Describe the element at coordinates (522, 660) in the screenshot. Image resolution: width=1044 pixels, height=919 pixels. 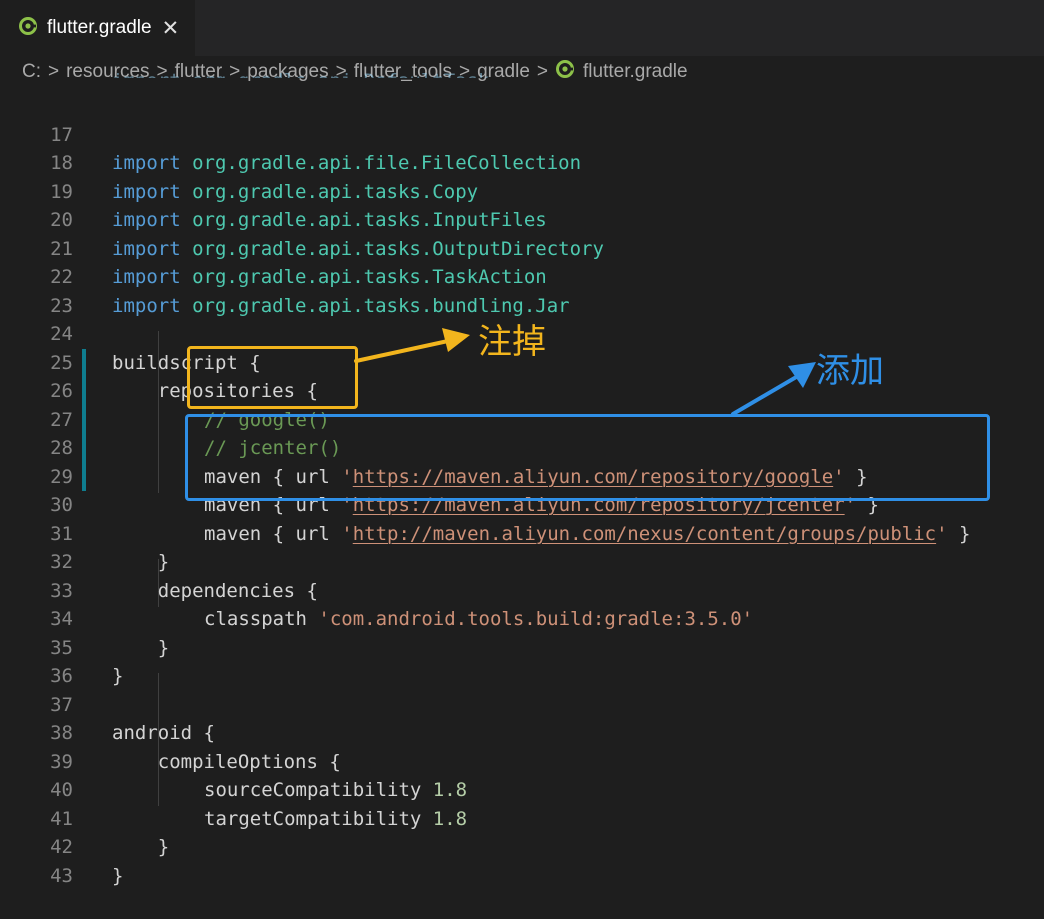
I see `code-line: 36` at that location.